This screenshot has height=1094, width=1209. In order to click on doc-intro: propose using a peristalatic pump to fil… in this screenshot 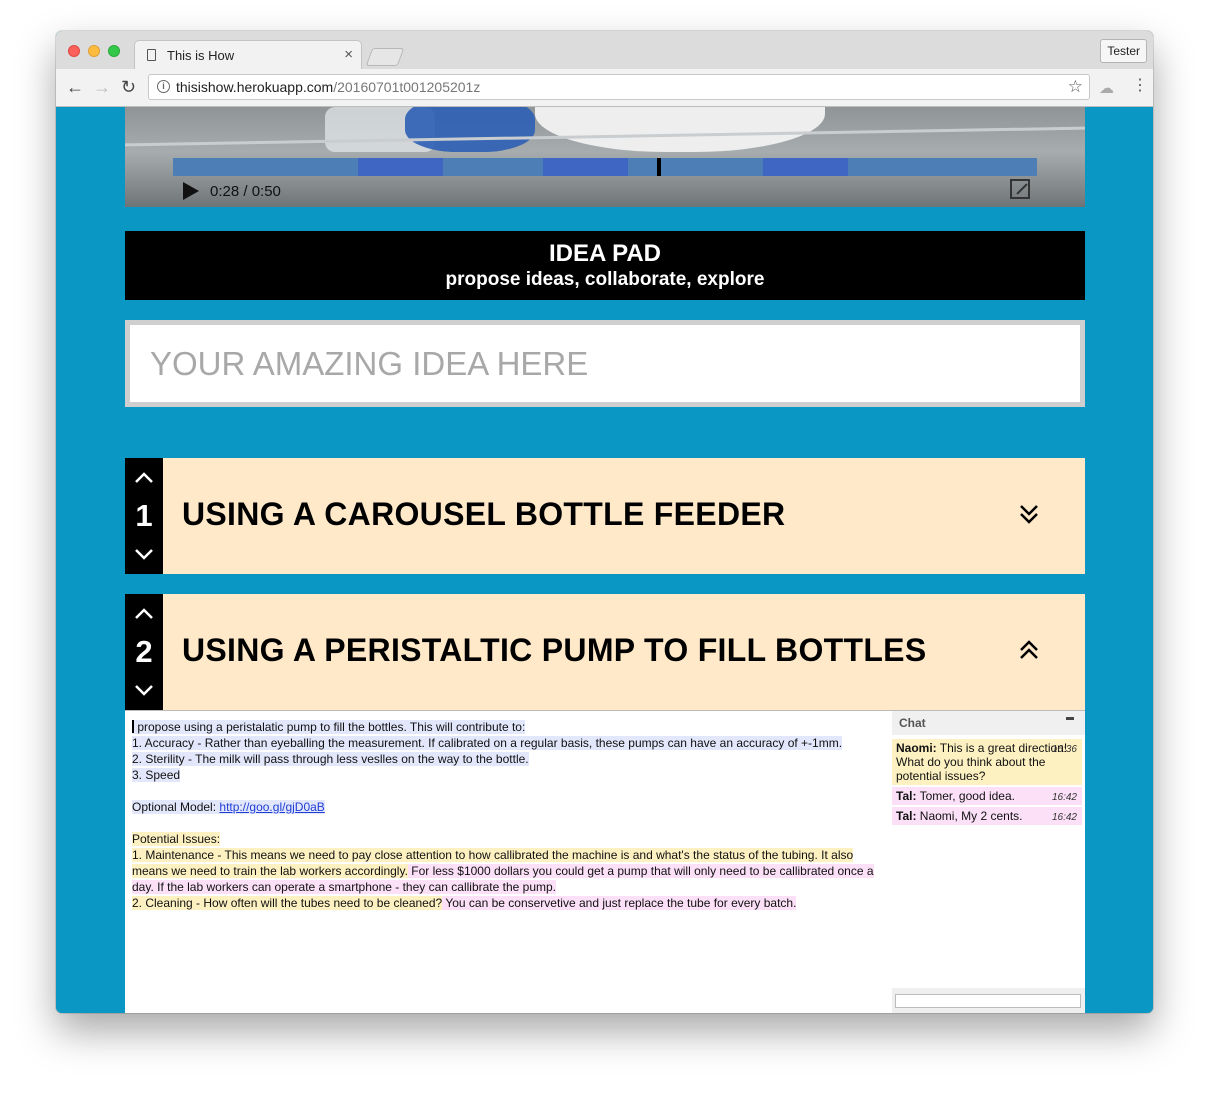, I will do `click(330, 727)`.